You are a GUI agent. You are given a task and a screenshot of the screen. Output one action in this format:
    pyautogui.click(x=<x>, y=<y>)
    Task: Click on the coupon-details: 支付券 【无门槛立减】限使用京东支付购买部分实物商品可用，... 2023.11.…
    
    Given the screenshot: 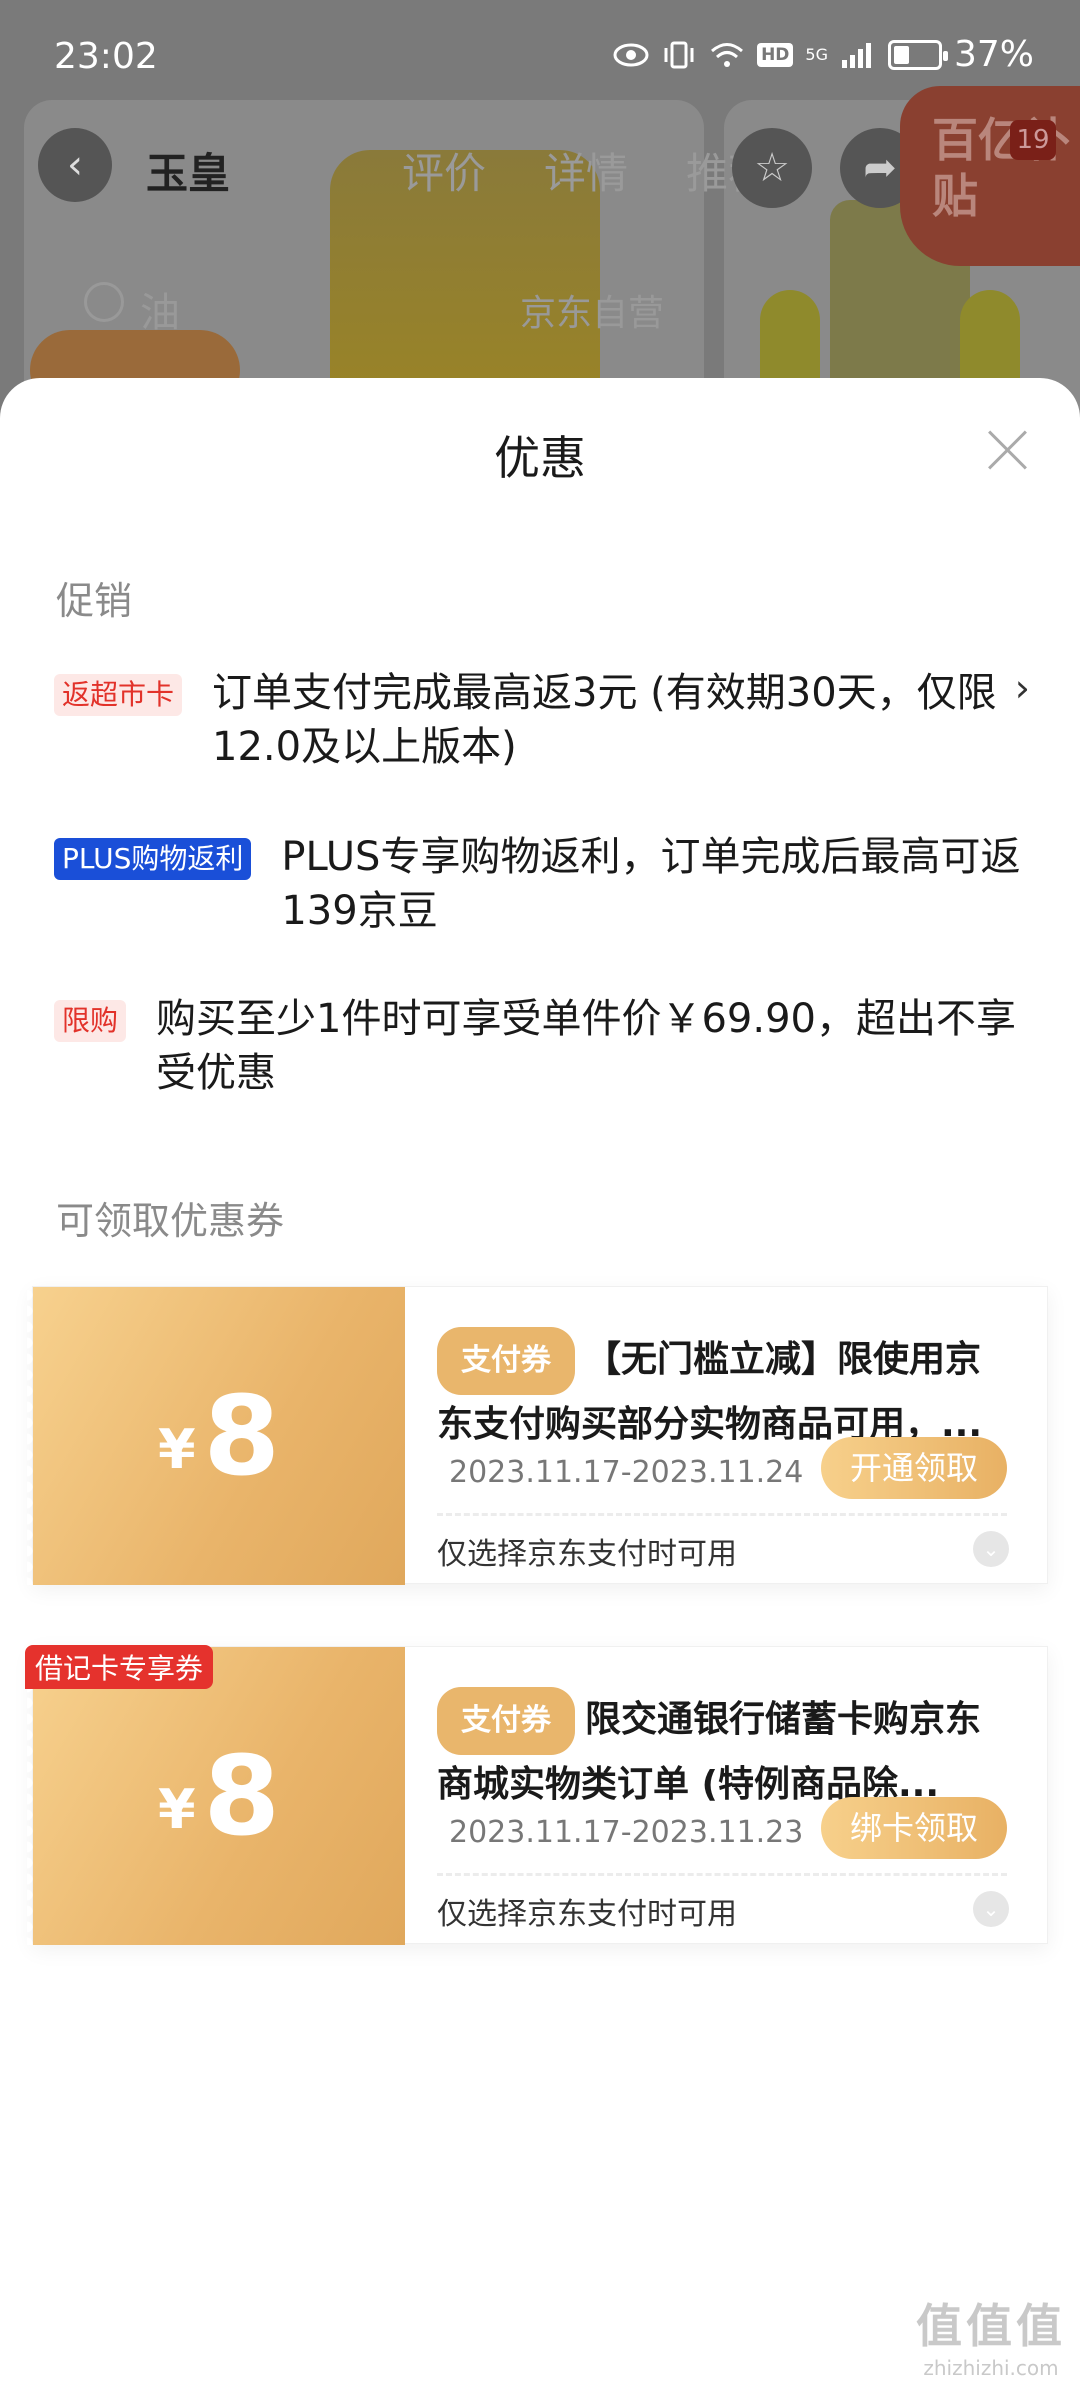 What is the action you would take?
    pyautogui.click(x=737, y=1436)
    